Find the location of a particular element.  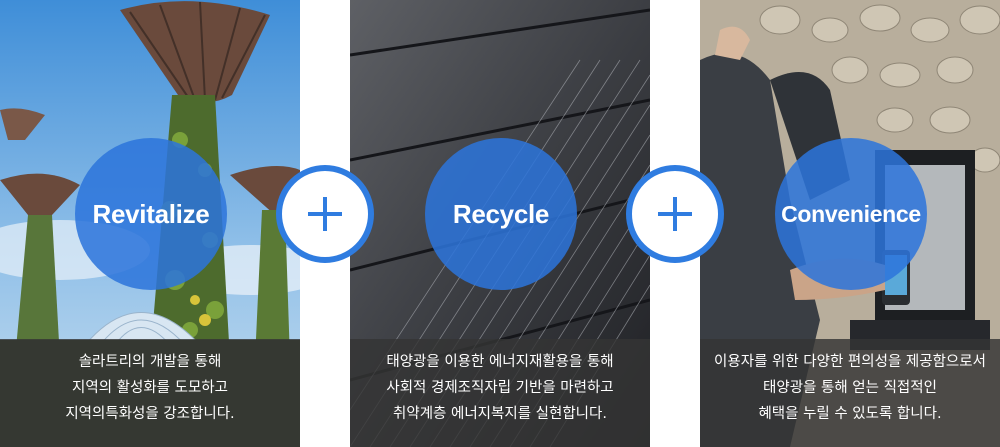

caption-line: 취약계층 에너지복지를 실현합니다. is located at coordinates (500, 414).